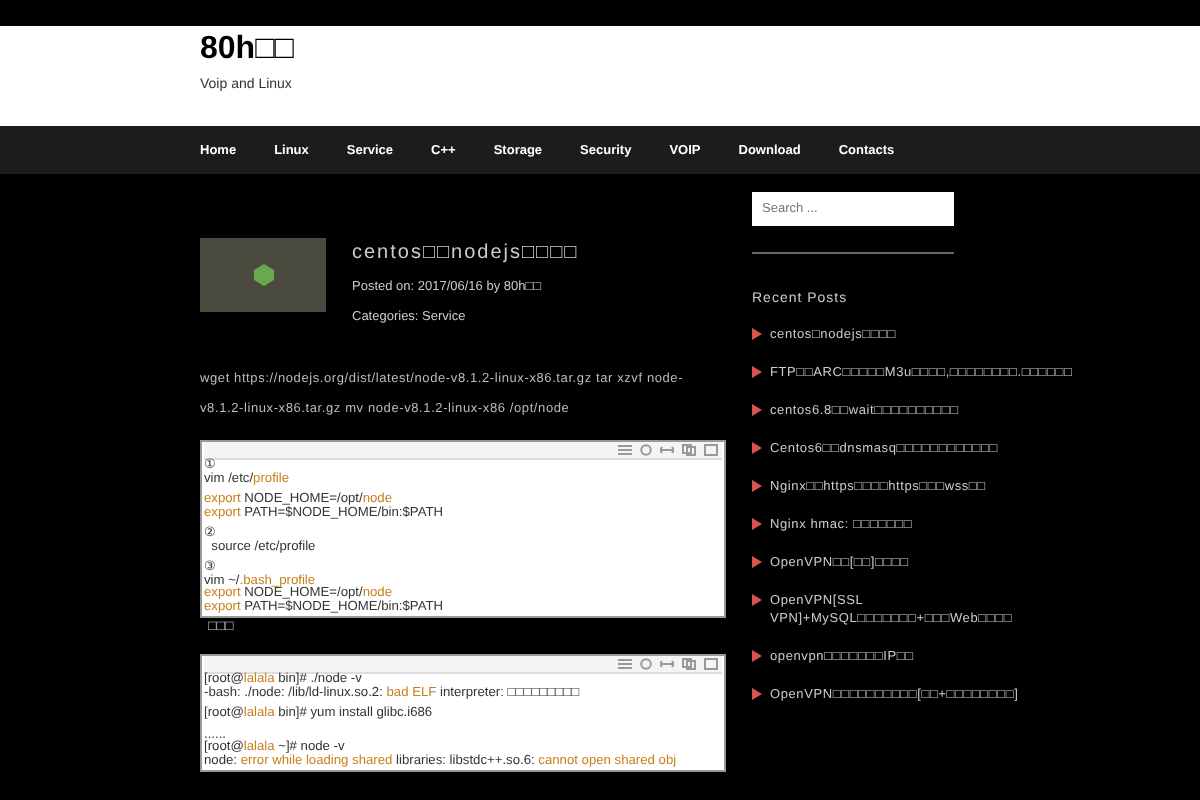 This screenshot has width=1200, height=800. Describe the element at coordinates (465, 253) in the screenshot. I see `post-title: centos□□nodejs□□□□` at that location.